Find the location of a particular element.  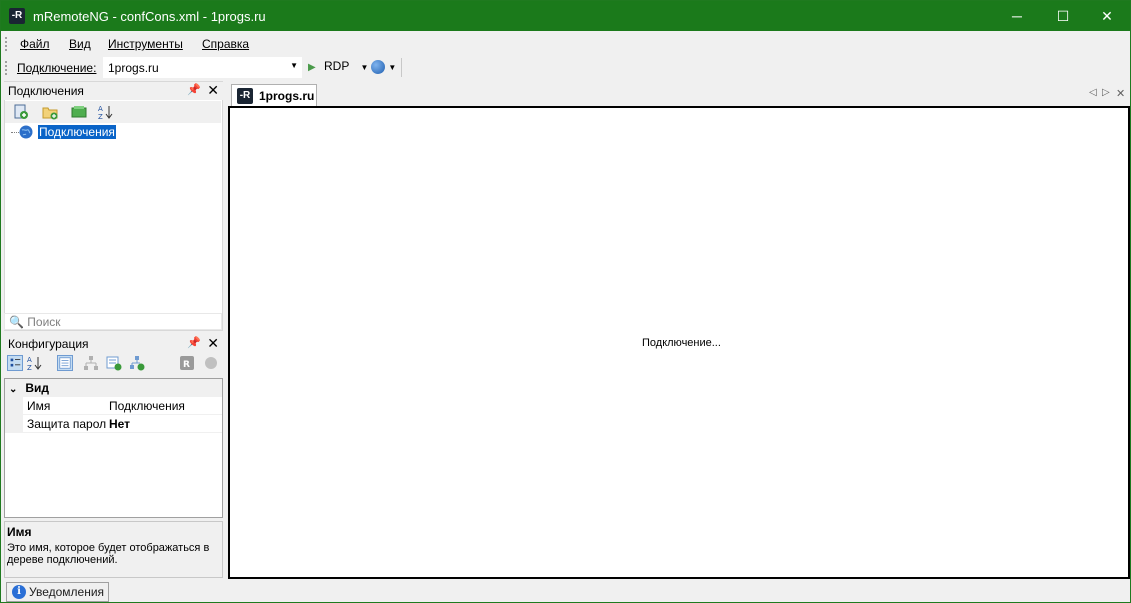

menu-help-label: Справка is located at coordinates (226, 44).